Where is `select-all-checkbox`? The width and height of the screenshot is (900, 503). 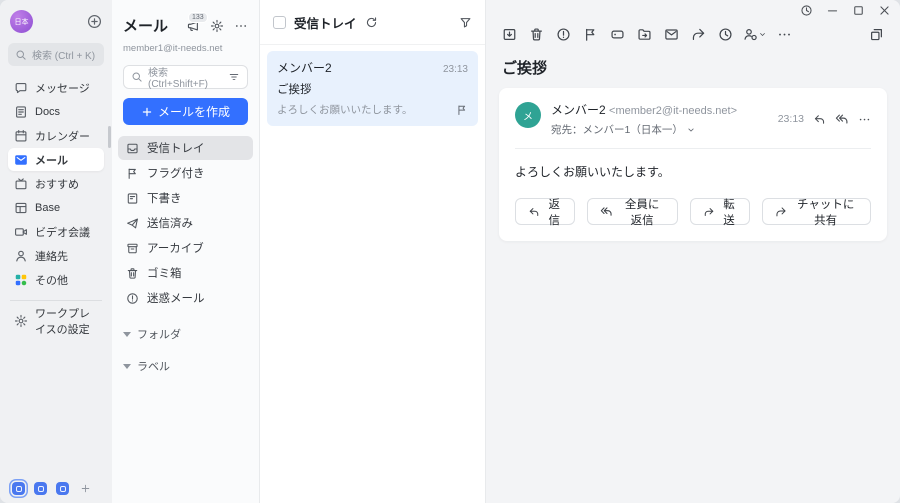 select-all-checkbox is located at coordinates (279, 22).